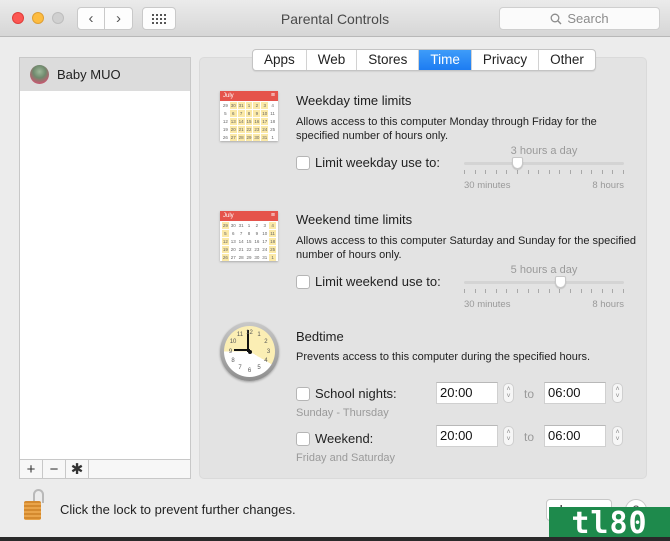 The image size is (670, 541). I want to click on show-all-button, so click(159, 18).